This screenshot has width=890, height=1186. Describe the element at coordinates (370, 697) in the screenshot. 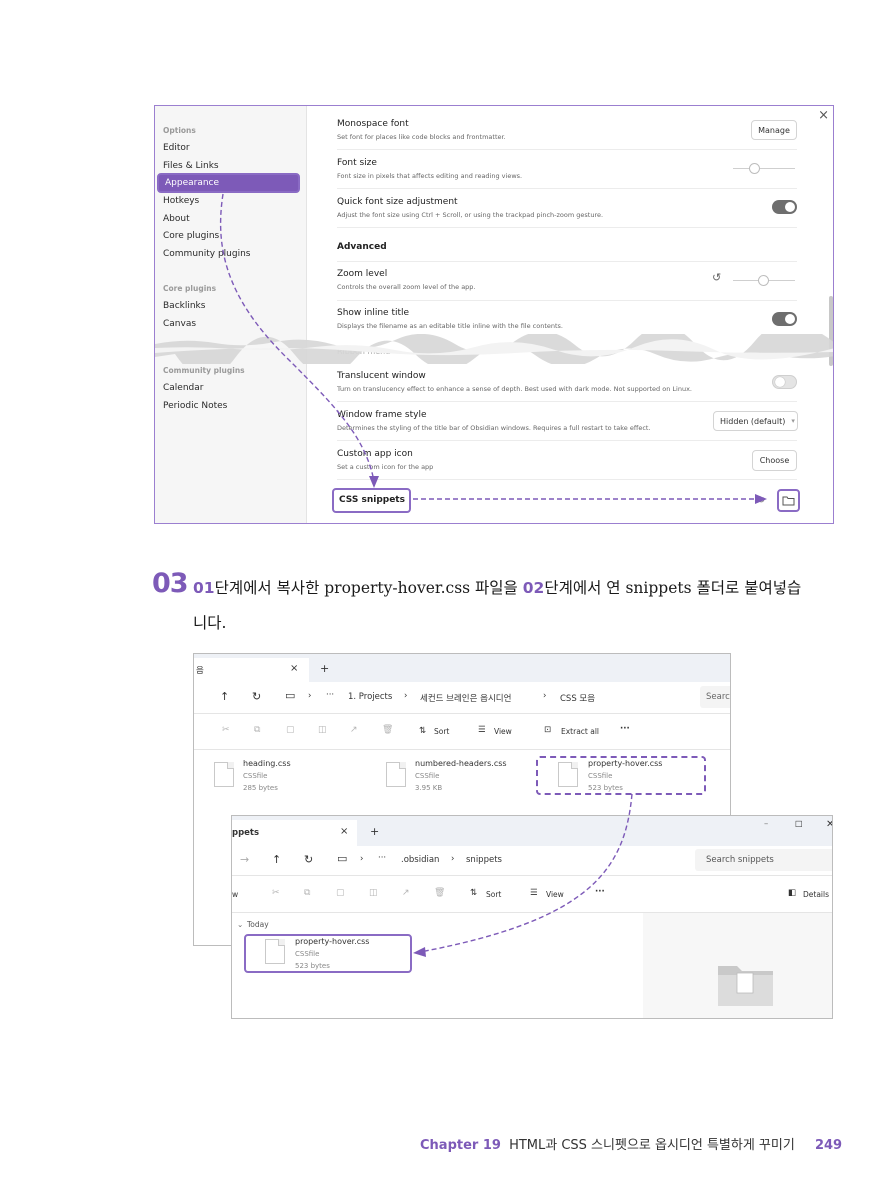

I see `breadcrumb-item: 1. Projects` at that location.